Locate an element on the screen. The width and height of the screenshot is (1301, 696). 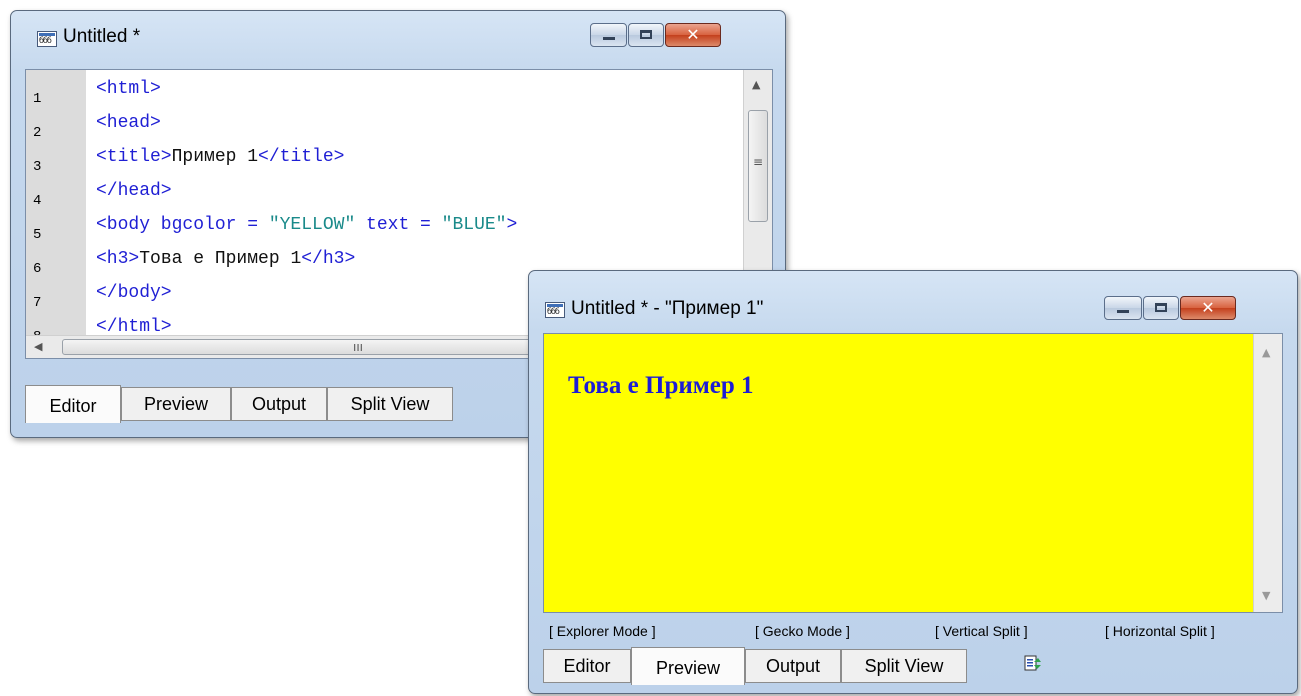
preview-heading: Това е Пример 1 is located at coordinates (661, 385).